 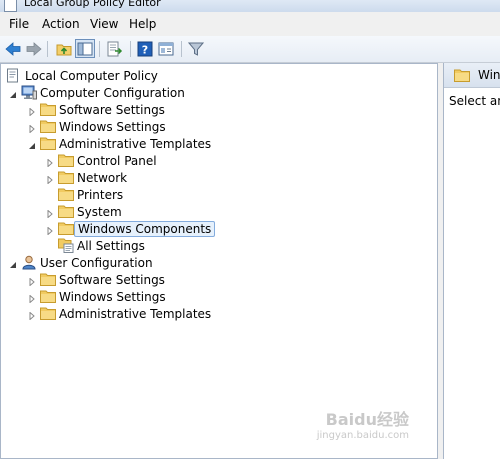 I want to click on watermark: Baidu经验 jingyan.baidu.com, so click(x=363, y=428).